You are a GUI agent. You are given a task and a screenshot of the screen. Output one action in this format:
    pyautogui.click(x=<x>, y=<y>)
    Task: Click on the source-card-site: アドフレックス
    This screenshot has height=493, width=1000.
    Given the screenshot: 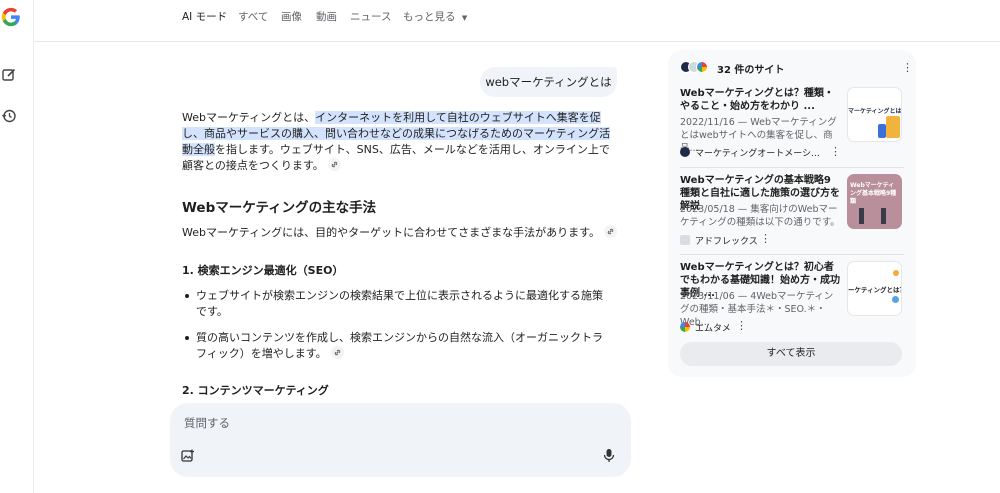 What is the action you would take?
    pyautogui.click(x=719, y=240)
    